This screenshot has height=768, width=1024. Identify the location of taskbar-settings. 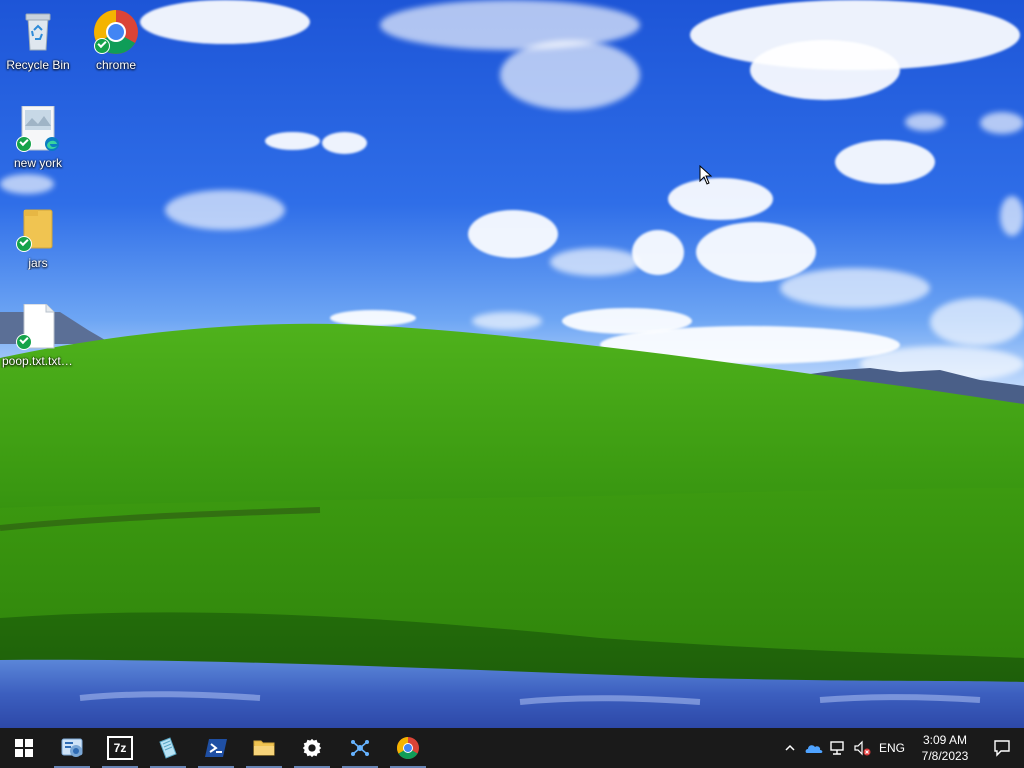
(312, 748).